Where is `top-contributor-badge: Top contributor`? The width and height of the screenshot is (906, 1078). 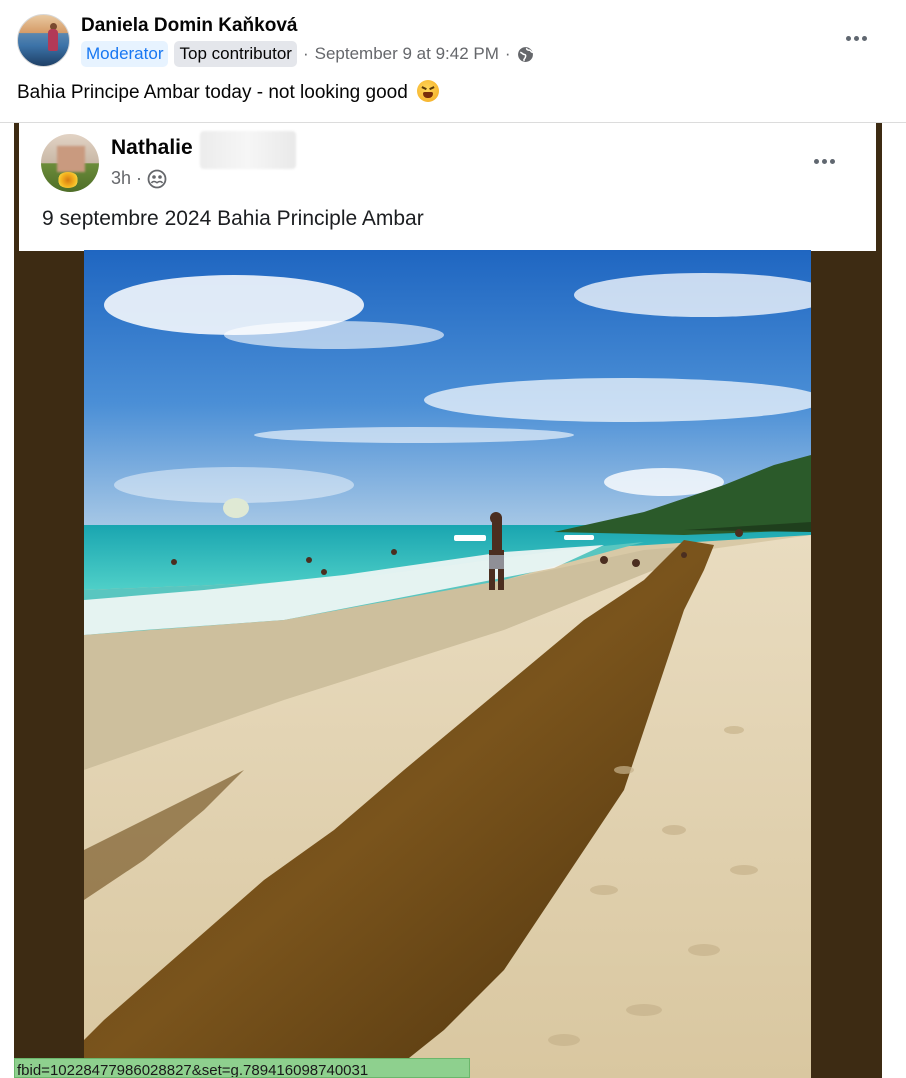 top-contributor-badge: Top contributor is located at coordinates (235, 54).